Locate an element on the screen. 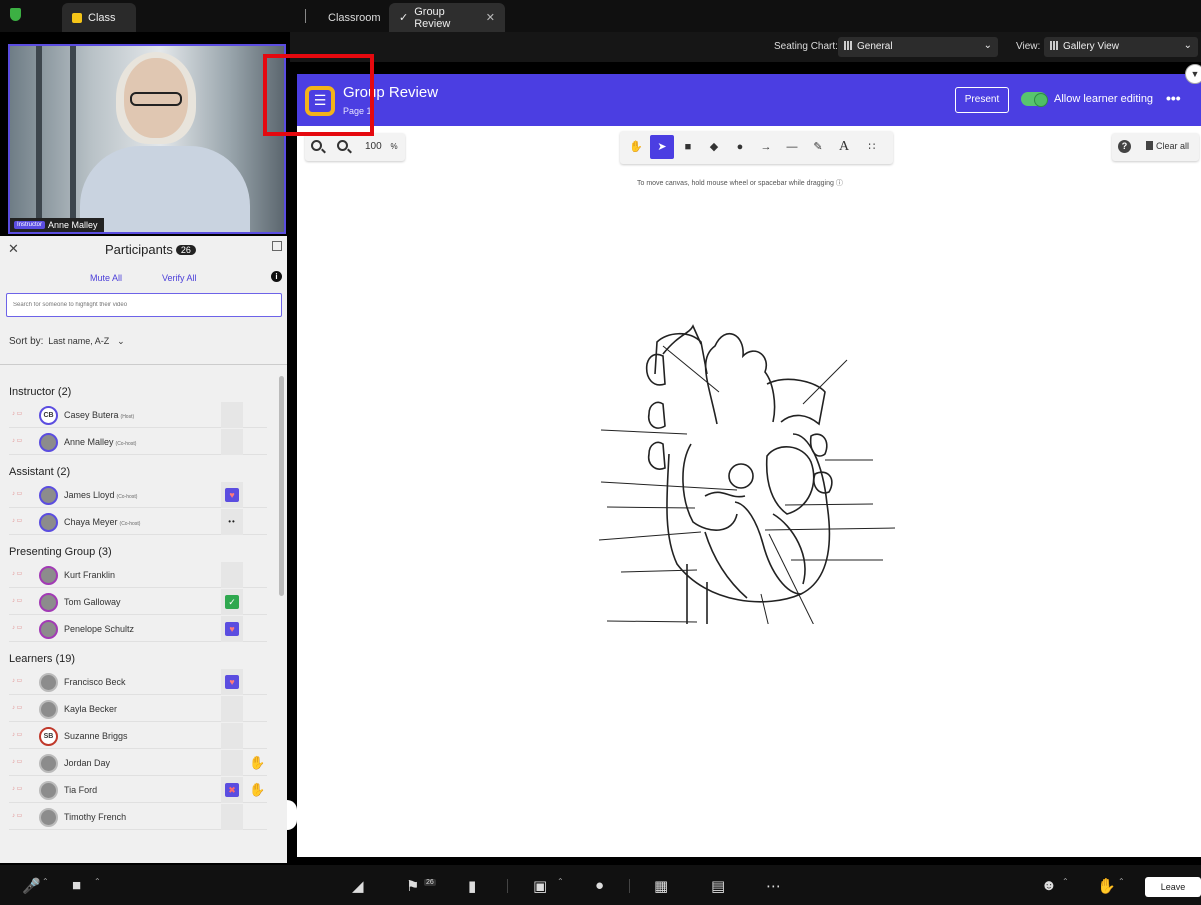  camera-icon: ■ is located at coordinates (76, 885).